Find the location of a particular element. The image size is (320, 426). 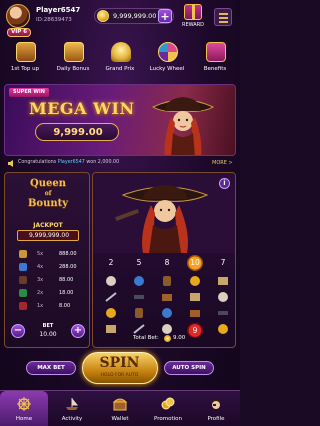

avatar is located at coordinates (18, 16).